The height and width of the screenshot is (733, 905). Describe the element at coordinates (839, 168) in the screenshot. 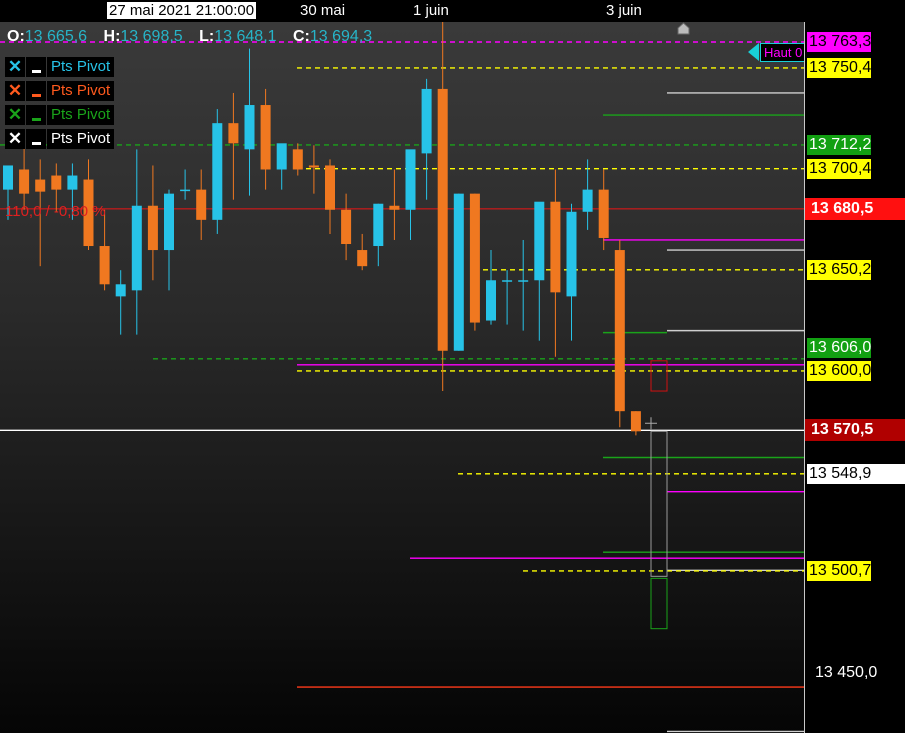

I see `price-tag: 13 700,4` at that location.